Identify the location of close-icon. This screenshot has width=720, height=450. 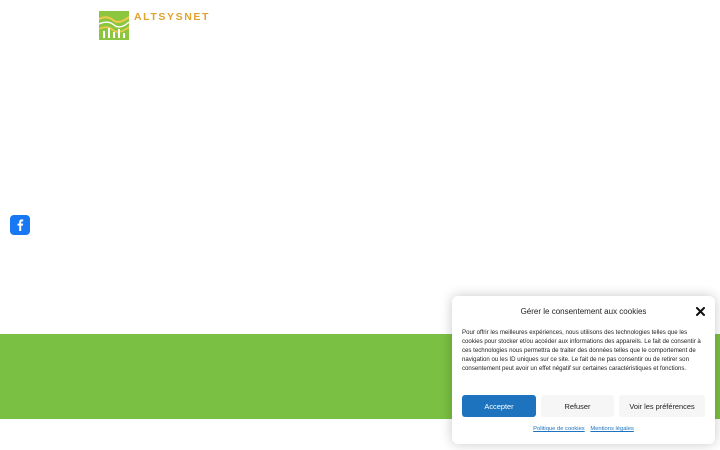
(700, 311).